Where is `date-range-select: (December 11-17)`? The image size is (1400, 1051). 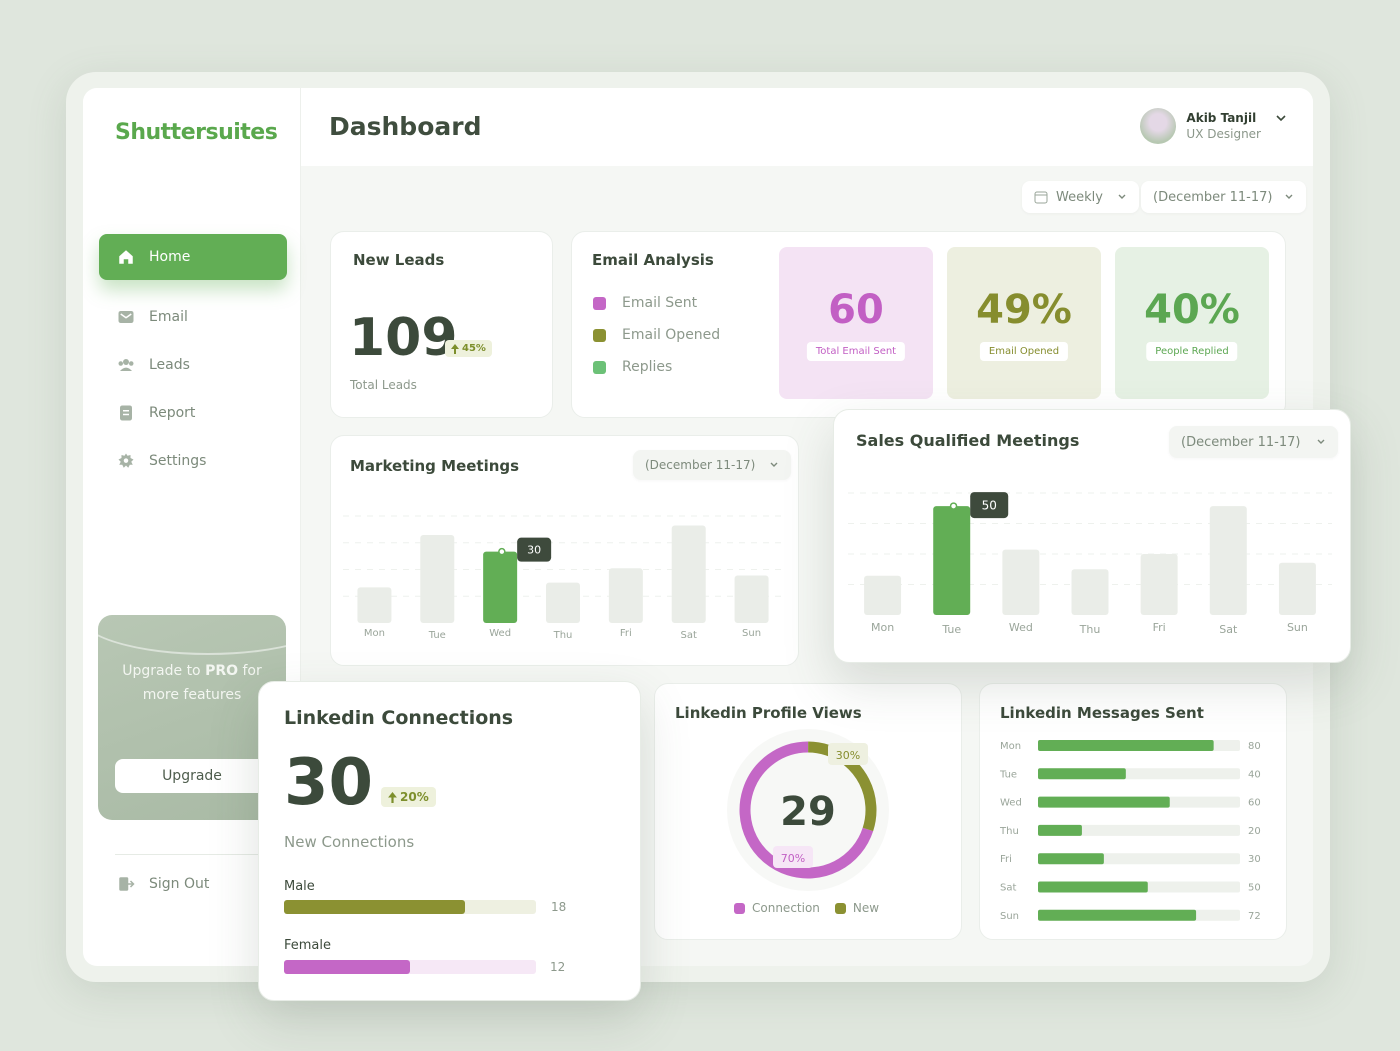 date-range-select: (December 11-17) is located at coordinates (1224, 197).